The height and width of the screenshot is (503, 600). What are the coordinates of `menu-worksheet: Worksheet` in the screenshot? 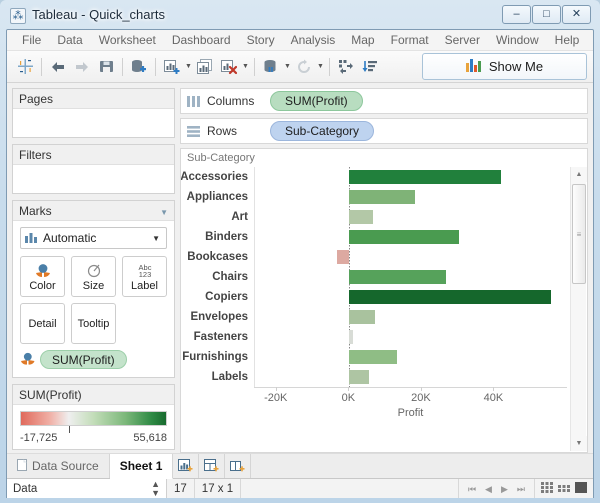 It's located at (127, 40).